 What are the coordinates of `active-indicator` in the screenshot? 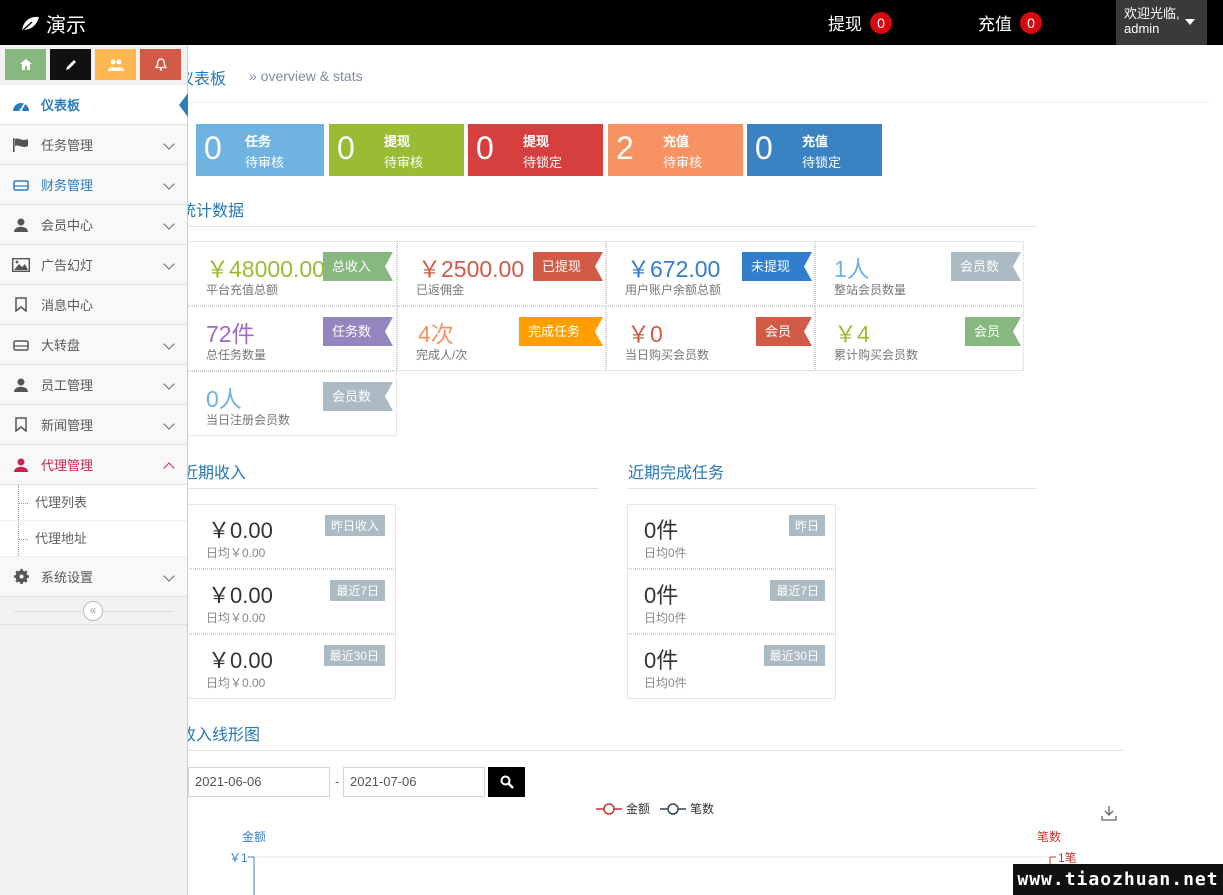 It's located at (183, 105).